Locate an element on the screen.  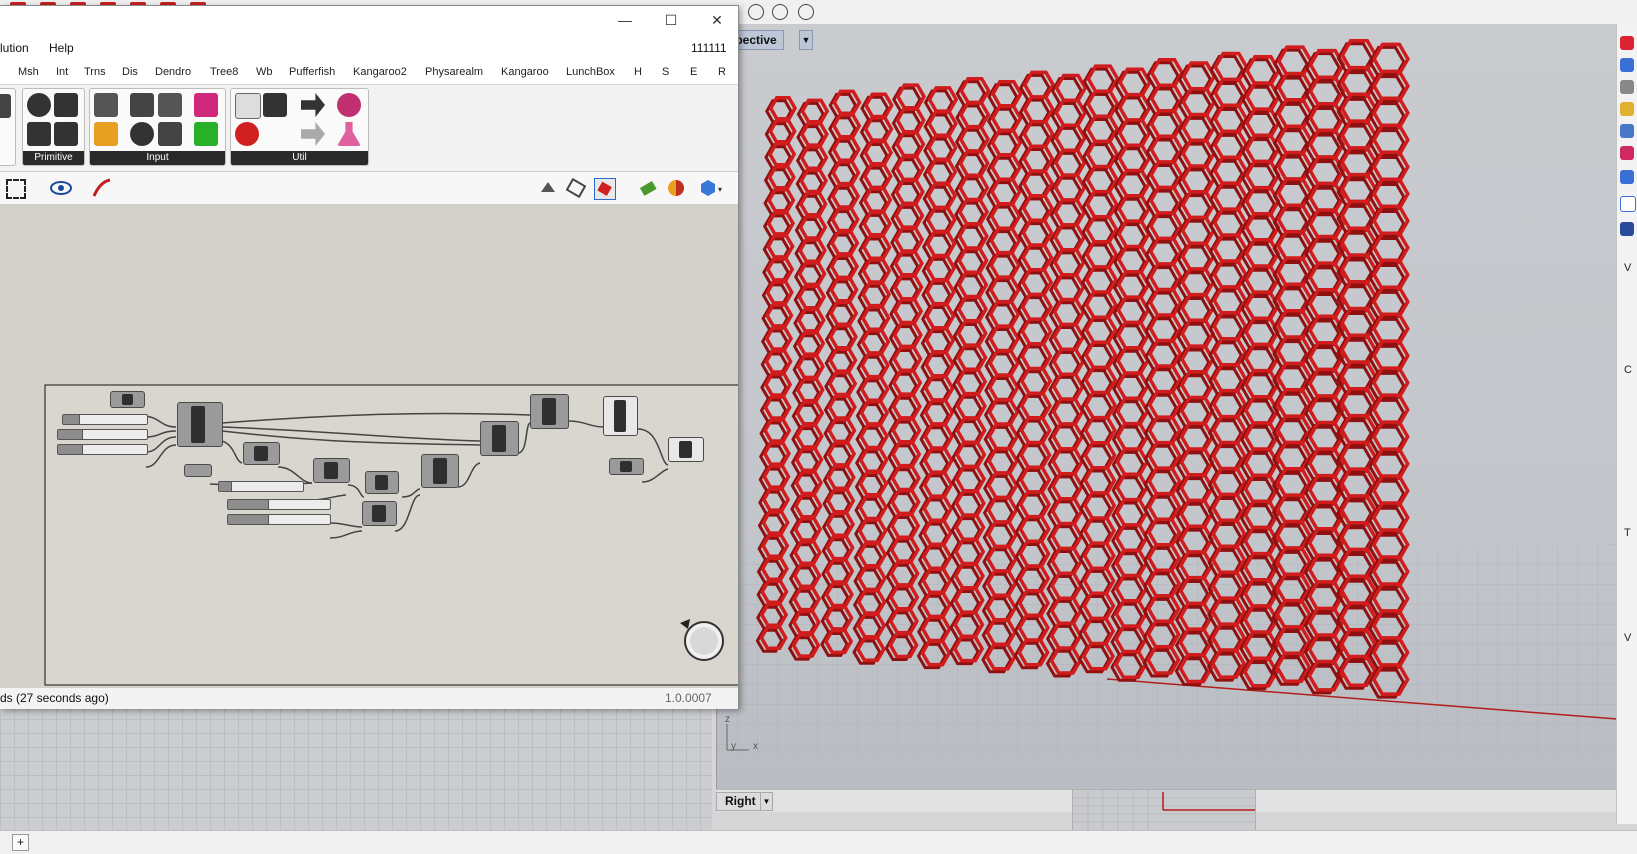
tree-icon is located at coordinates (275, 105).